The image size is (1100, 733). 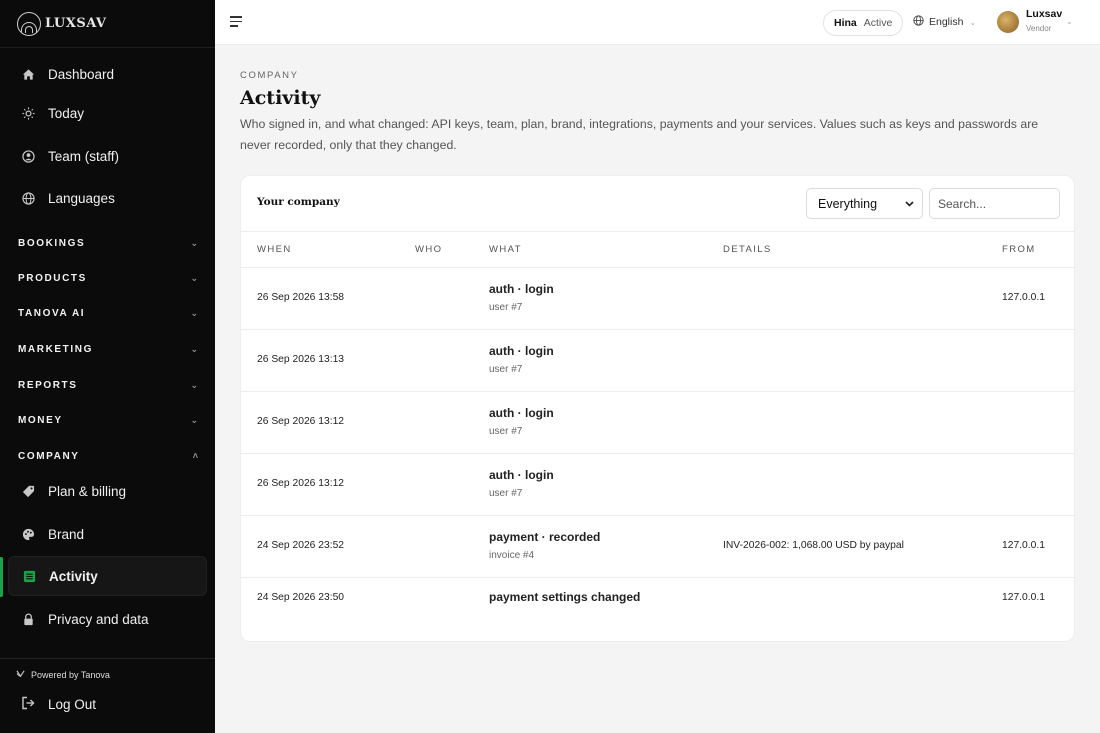 What do you see at coordinates (1039, 28) in the screenshot?
I see `user-role: Vendor` at bounding box center [1039, 28].